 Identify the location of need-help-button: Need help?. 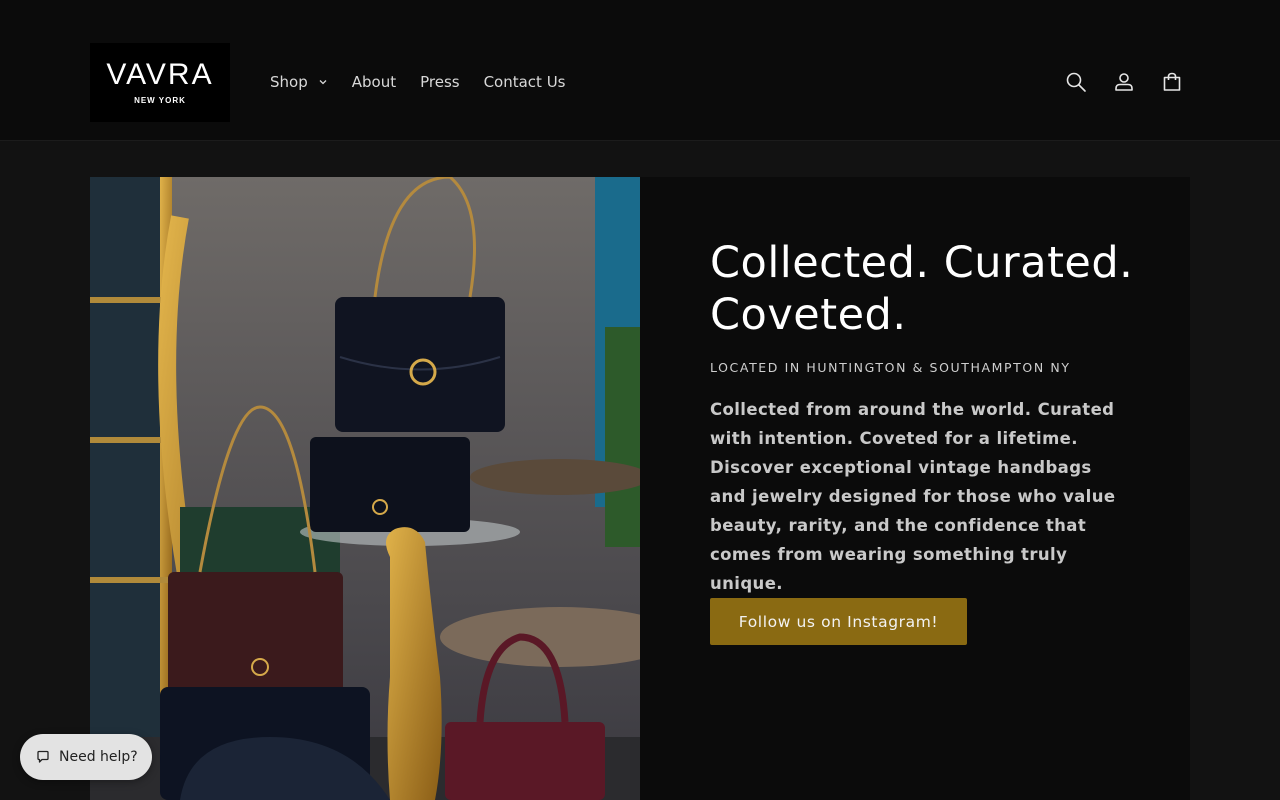
(86, 757).